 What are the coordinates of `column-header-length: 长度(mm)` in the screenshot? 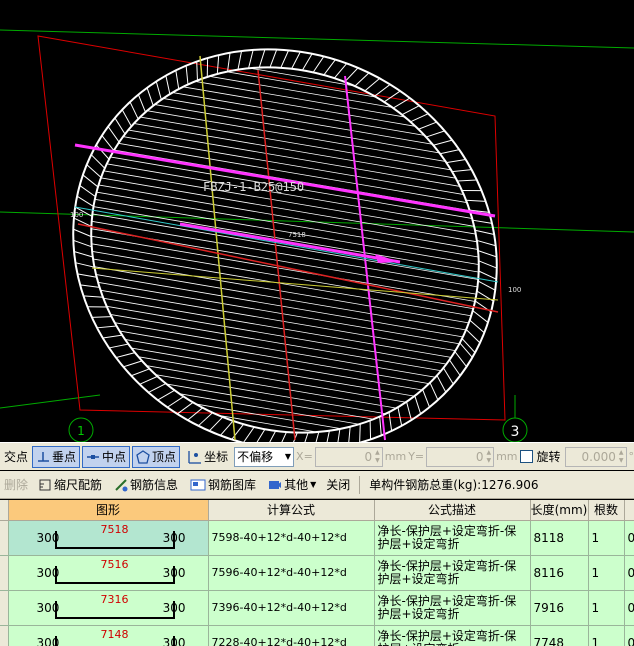 It's located at (559, 510).